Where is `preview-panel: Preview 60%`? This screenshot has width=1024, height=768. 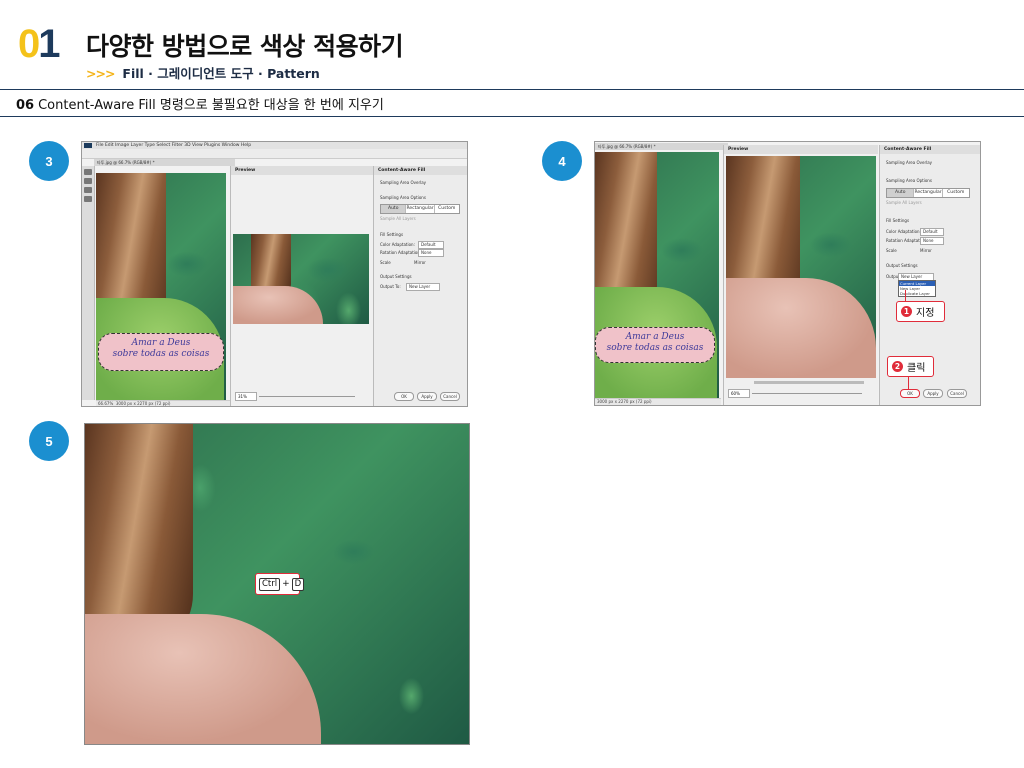
preview-panel: Preview 60% is located at coordinates (800, 275).